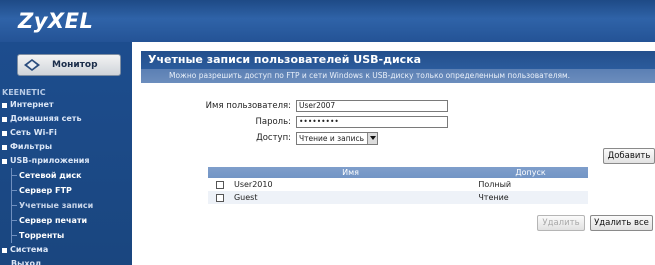 The height and width of the screenshot is (265, 655). I want to click on delete-all-button: Удалить все, so click(621, 223).